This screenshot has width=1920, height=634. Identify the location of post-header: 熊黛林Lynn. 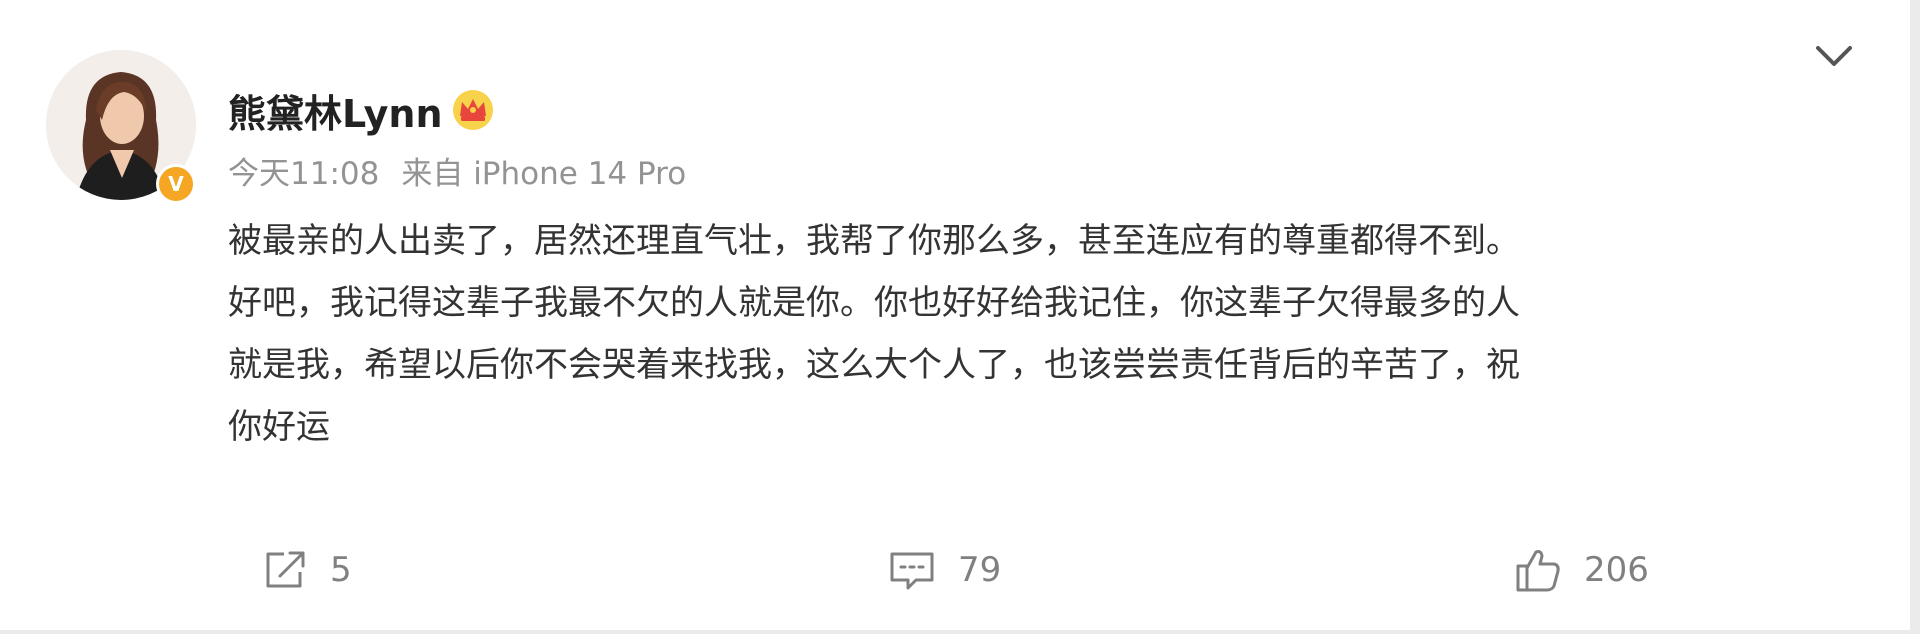
(361, 110).